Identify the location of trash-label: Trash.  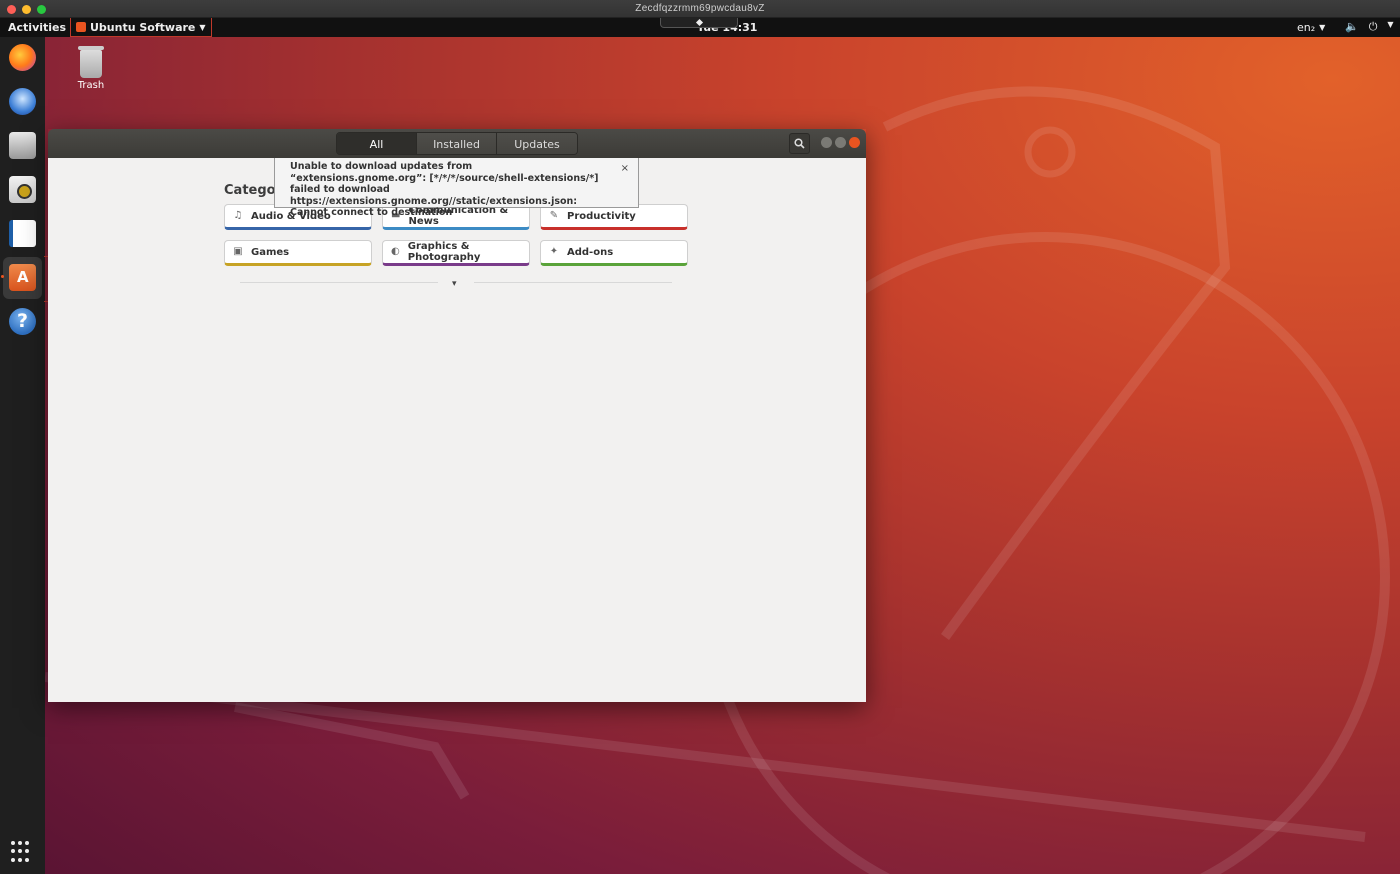
(91, 85).